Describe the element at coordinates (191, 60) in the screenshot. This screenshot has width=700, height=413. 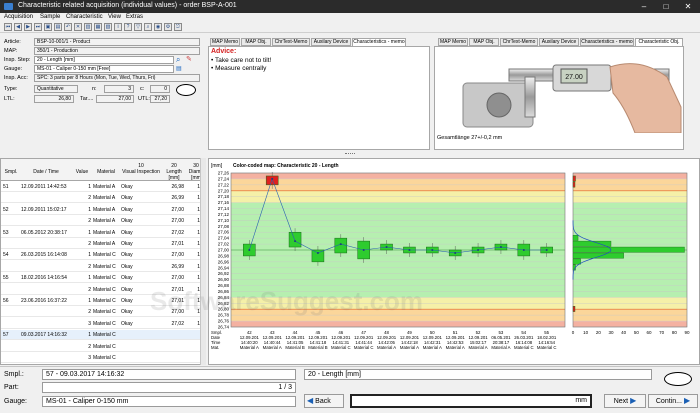
I see `gauge-tool-icon: ✎` at that location.